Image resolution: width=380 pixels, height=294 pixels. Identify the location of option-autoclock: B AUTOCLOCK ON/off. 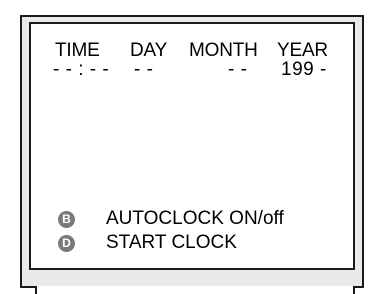
(171, 218).